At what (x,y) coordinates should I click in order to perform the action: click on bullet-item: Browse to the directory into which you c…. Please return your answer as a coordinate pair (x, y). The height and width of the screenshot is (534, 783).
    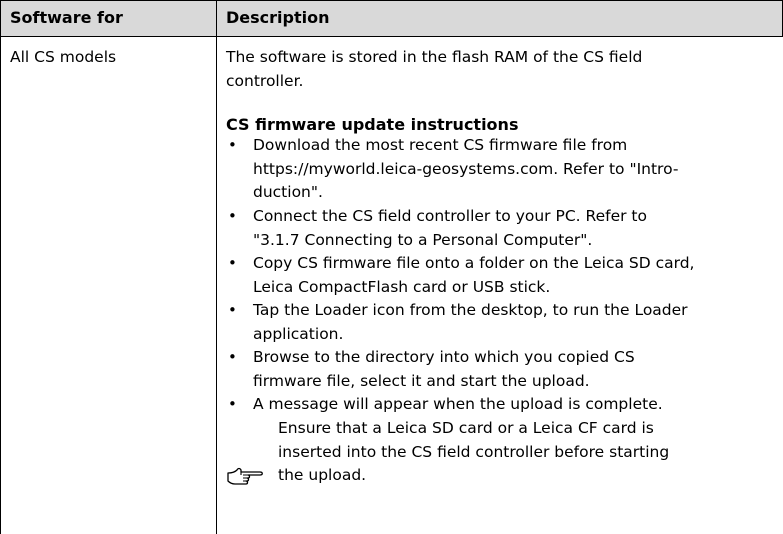
    Looking at the image, I should click on (503, 369).